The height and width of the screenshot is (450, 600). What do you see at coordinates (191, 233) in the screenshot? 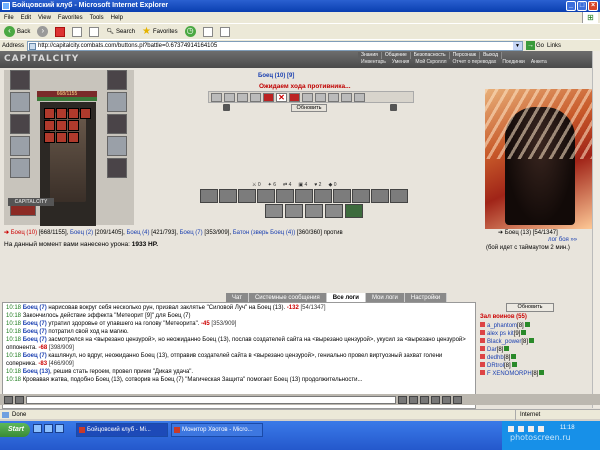
I see `fighter-name: Боец (7)` at bounding box center [191, 233].